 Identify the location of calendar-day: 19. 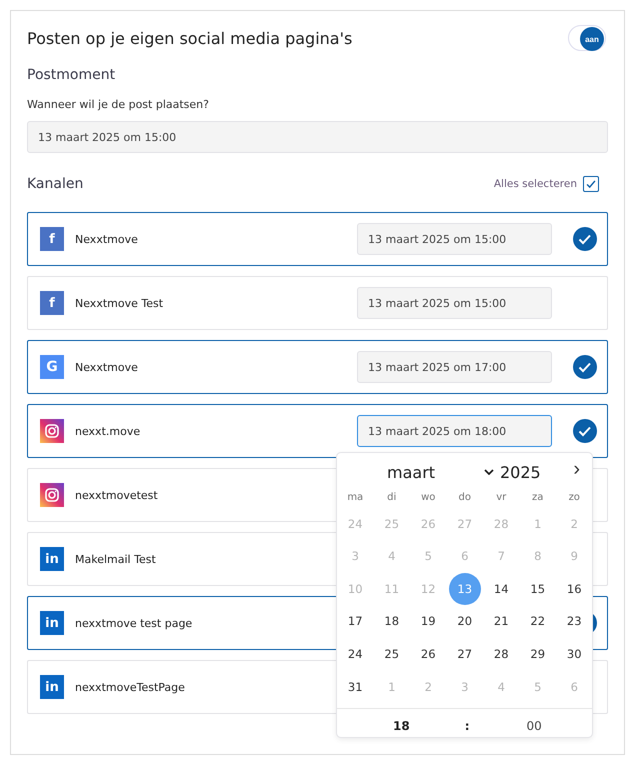
(428, 621).